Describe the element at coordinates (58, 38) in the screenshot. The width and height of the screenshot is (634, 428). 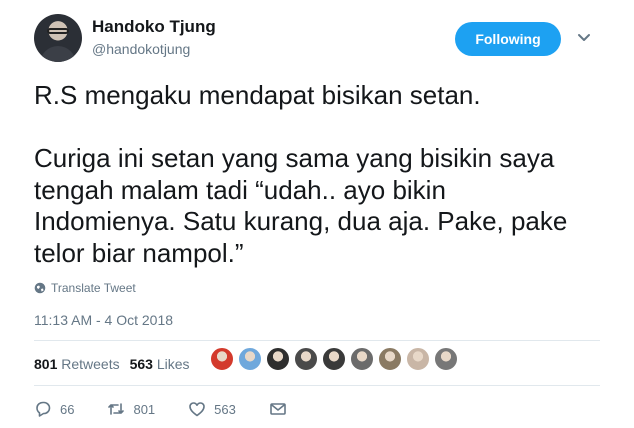
I see `author-avatar` at that location.